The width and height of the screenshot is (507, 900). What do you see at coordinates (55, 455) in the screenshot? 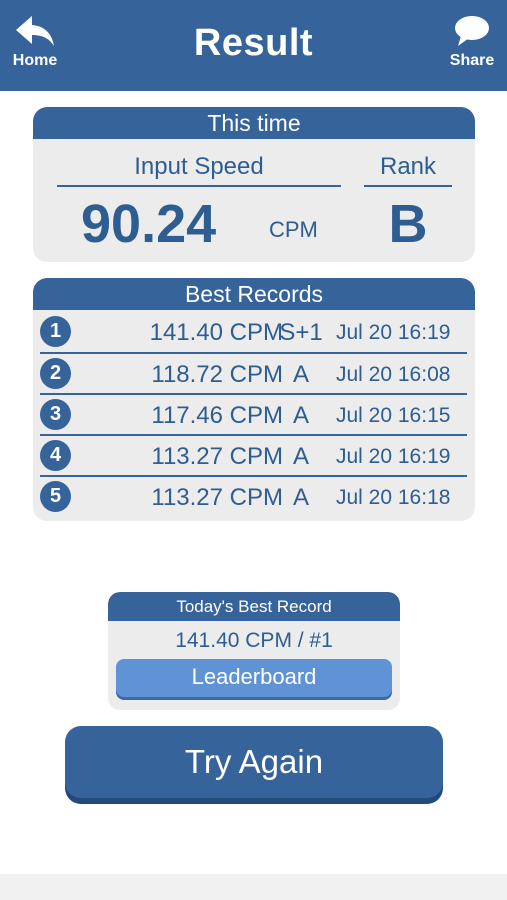
I see `record-number-badge: 4` at bounding box center [55, 455].